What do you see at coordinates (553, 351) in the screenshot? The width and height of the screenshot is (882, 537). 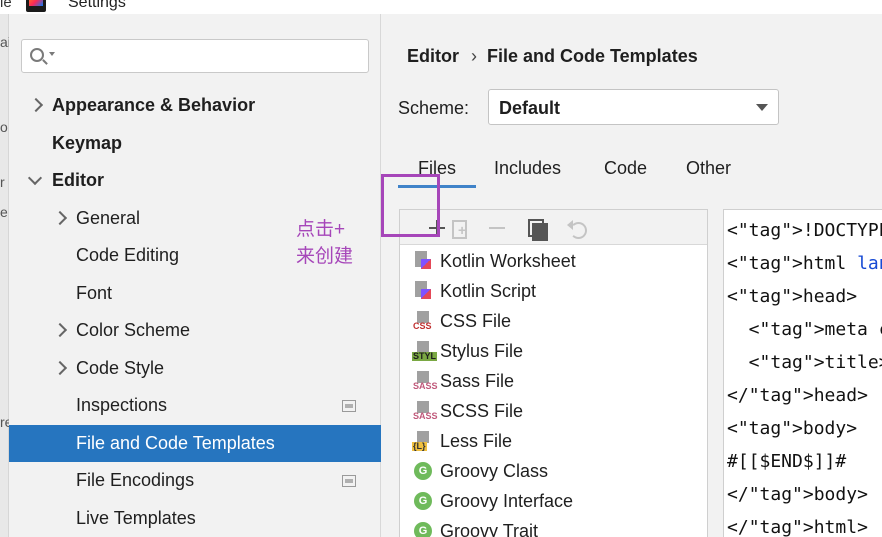 I see `template-list-item: STYL Stylus File` at bounding box center [553, 351].